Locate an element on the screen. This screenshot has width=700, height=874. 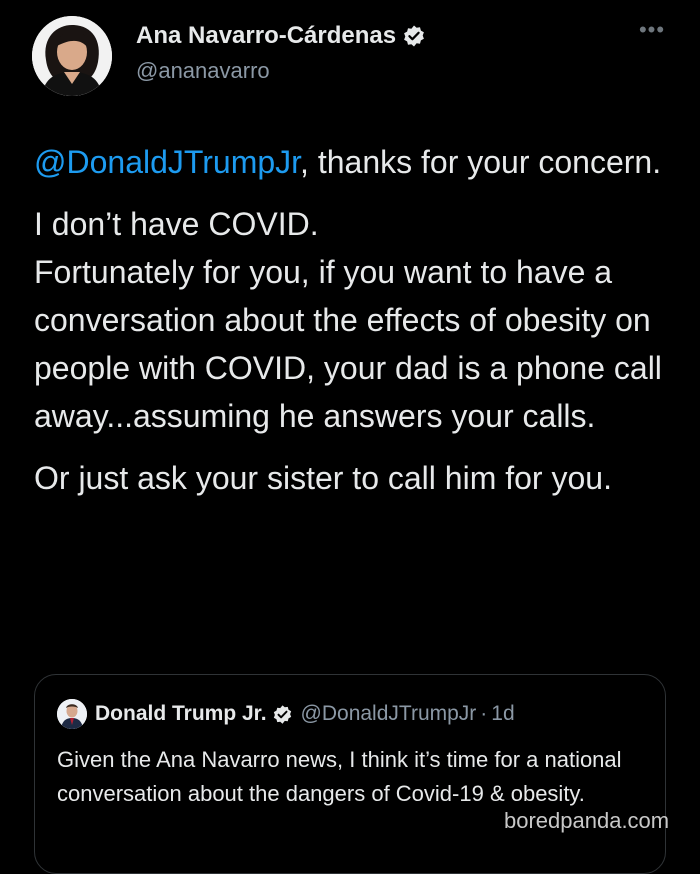
author-name-row: Ana Navarro-Cárdenas is located at coordinates (281, 36).